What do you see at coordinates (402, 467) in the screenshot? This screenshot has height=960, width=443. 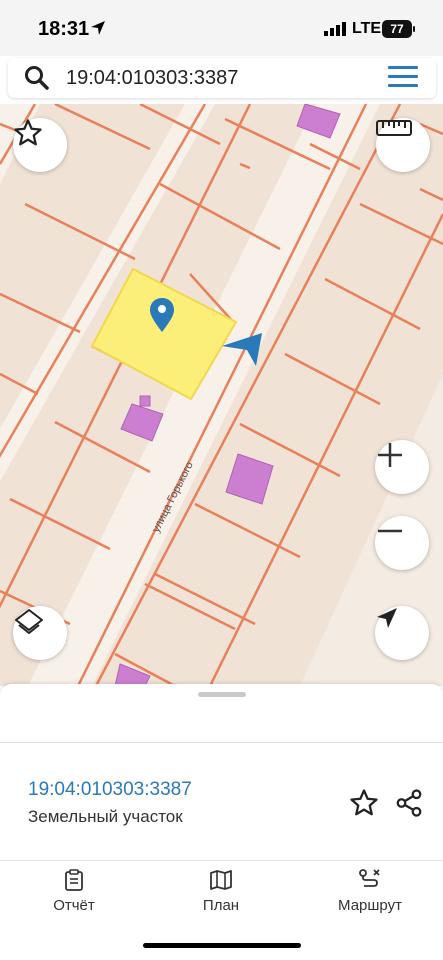 I see `zoom-in-icon` at bounding box center [402, 467].